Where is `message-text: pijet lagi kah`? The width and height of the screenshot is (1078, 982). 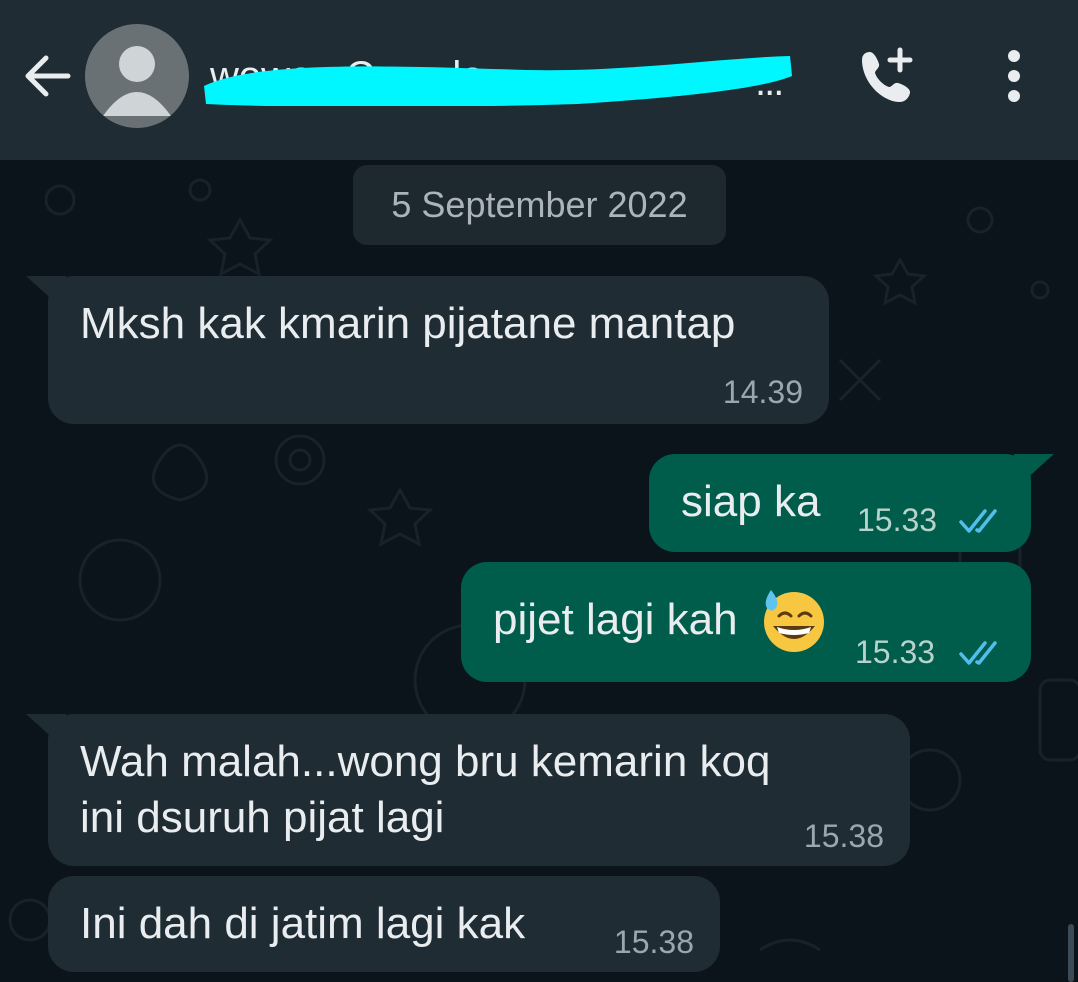 message-text: pijet lagi kah is located at coordinates (615, 619).